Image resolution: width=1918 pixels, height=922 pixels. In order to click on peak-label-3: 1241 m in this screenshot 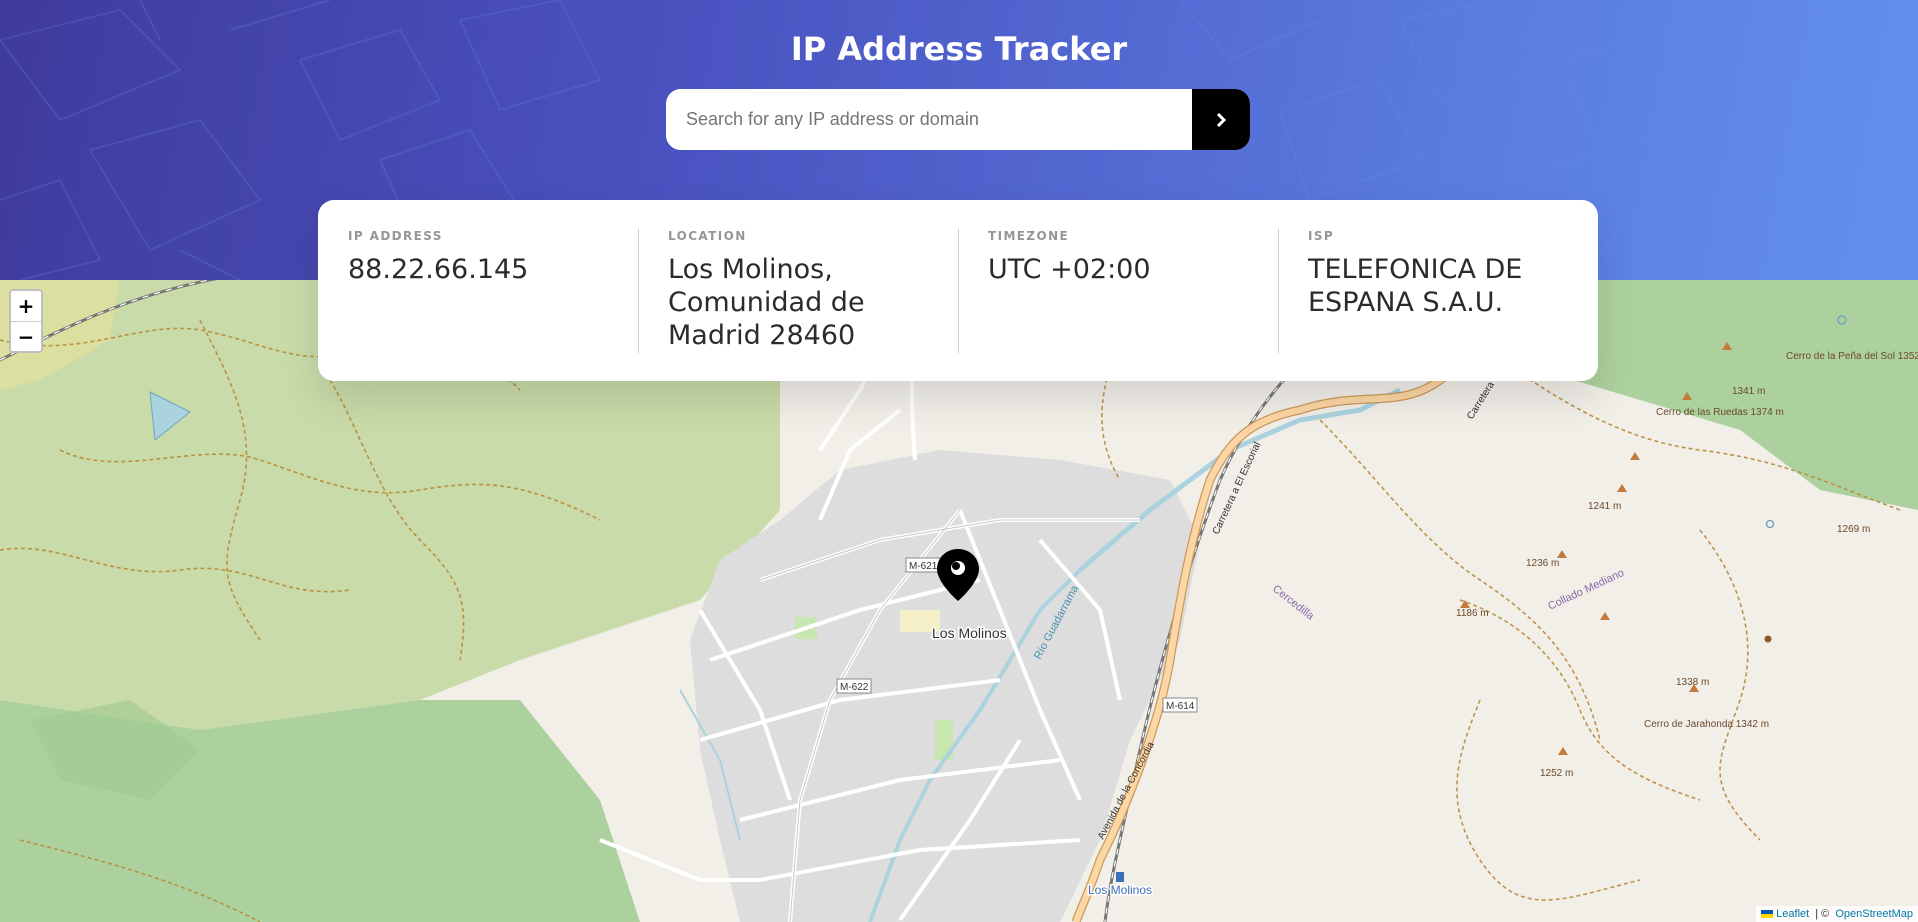, I will do `click(1604, 506)`.